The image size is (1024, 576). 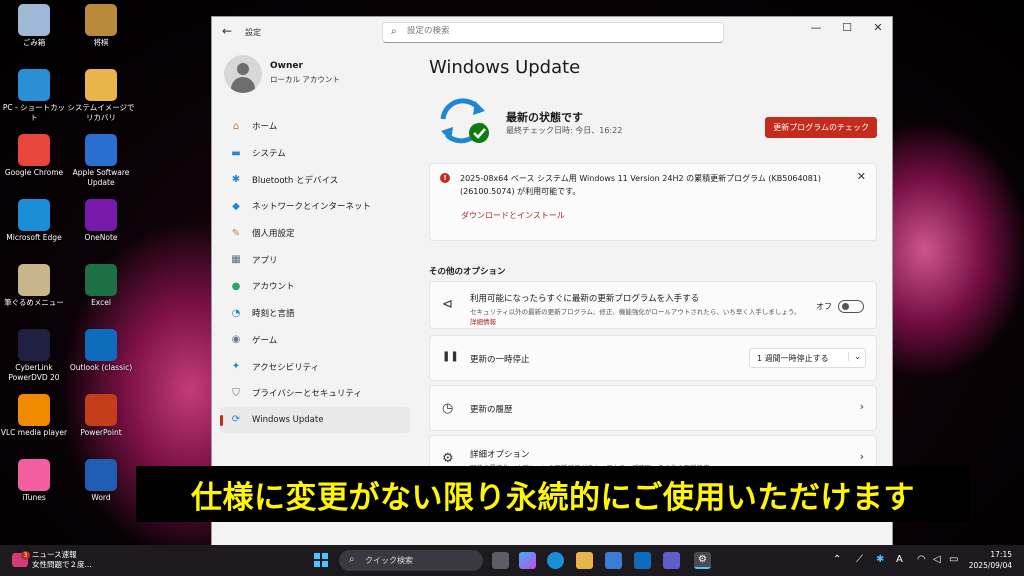 I want to click on option-title: 更新の履歴, so click(x=491, y=410).